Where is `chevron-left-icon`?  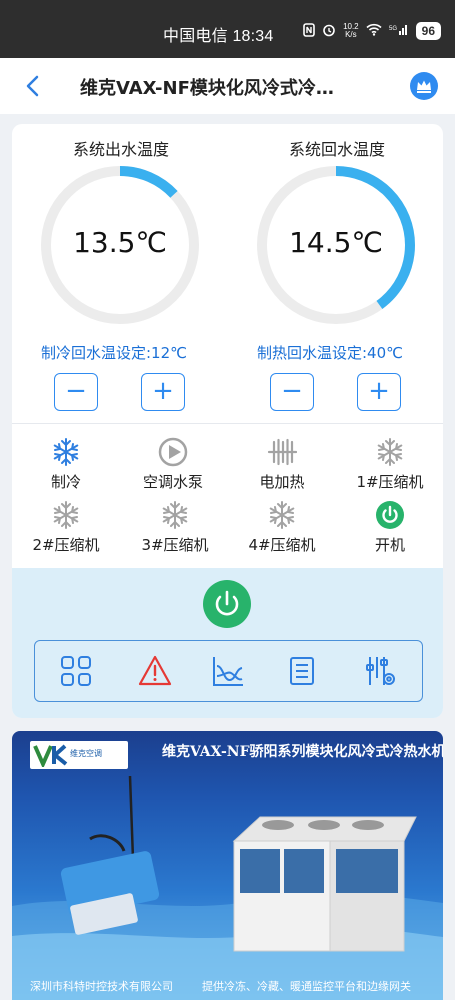
chevron-left-icon is located at coordinates (32, 86).